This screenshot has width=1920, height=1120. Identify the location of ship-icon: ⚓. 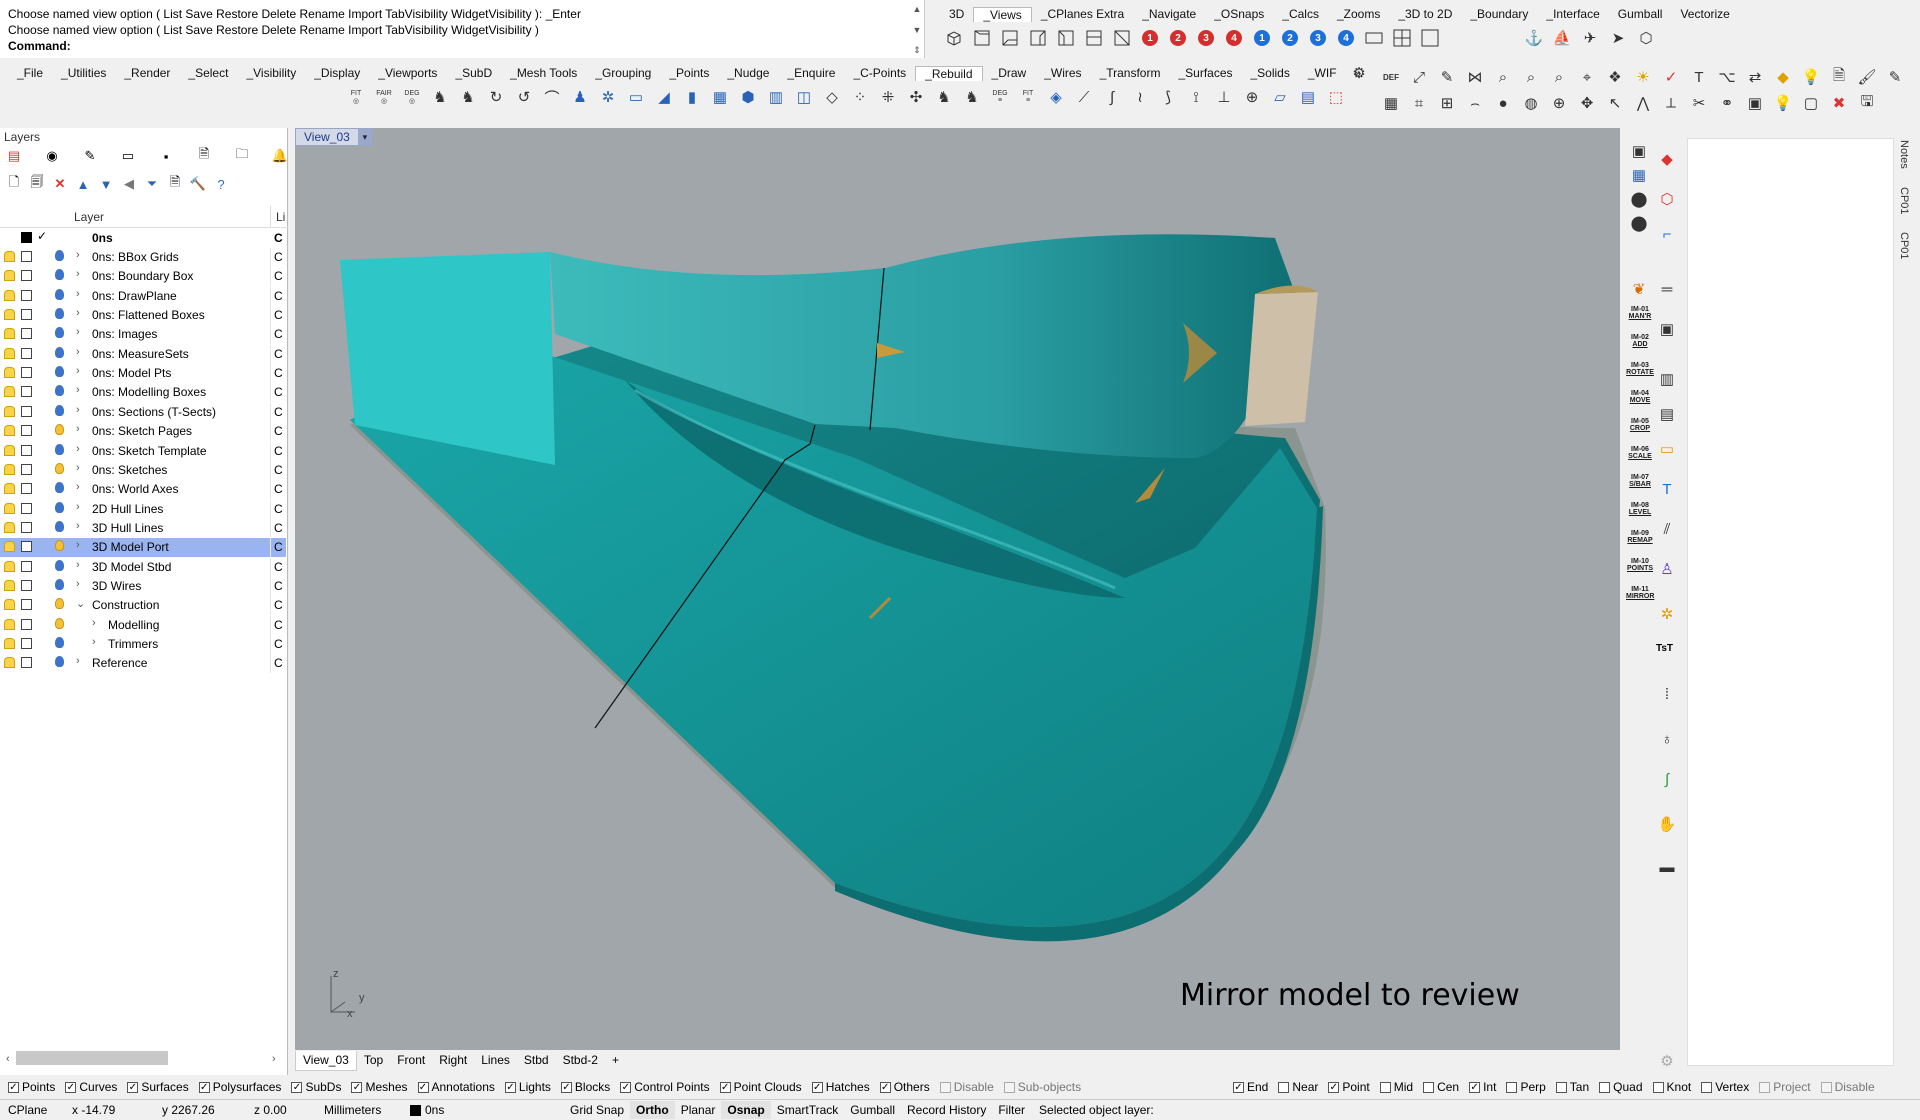
(1534, 38).